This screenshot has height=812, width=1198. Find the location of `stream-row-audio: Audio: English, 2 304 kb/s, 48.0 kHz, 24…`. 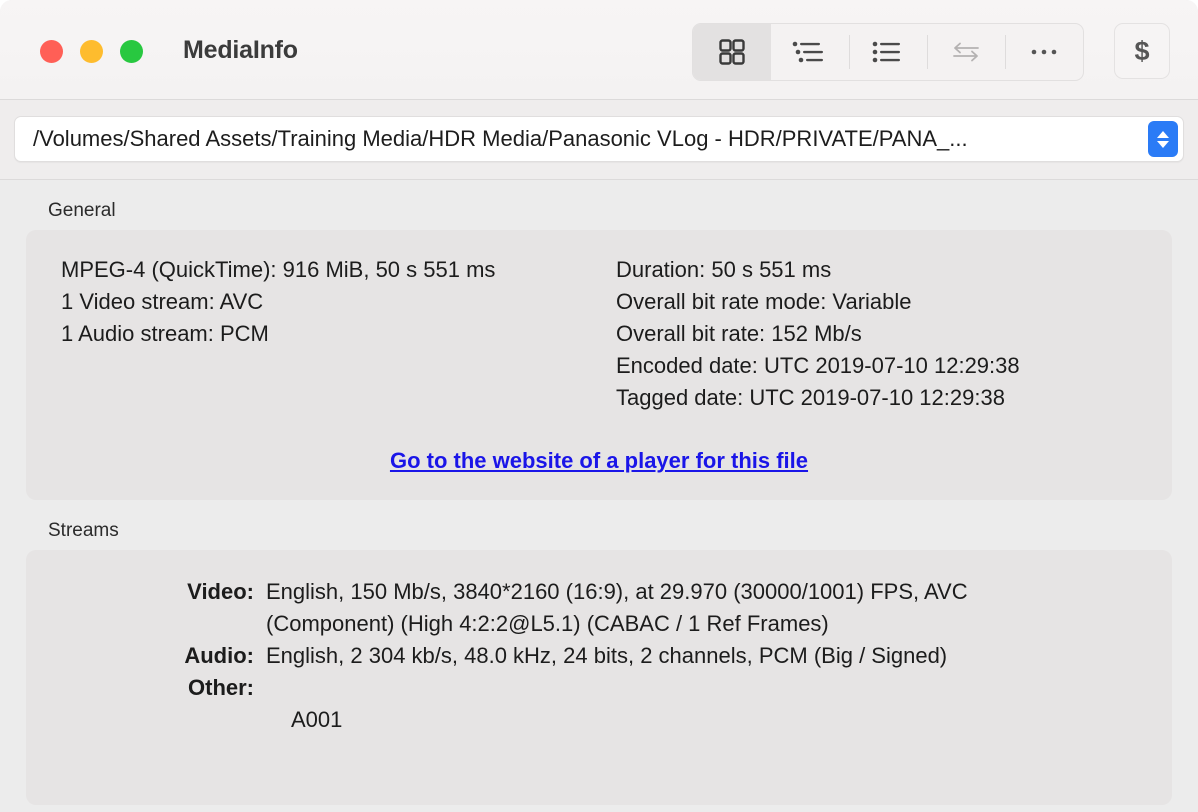

stream-row-audio: Audio: English, 2 304 kb/s, 48.0 kHz, 24… is located at coordinates (599, 656).